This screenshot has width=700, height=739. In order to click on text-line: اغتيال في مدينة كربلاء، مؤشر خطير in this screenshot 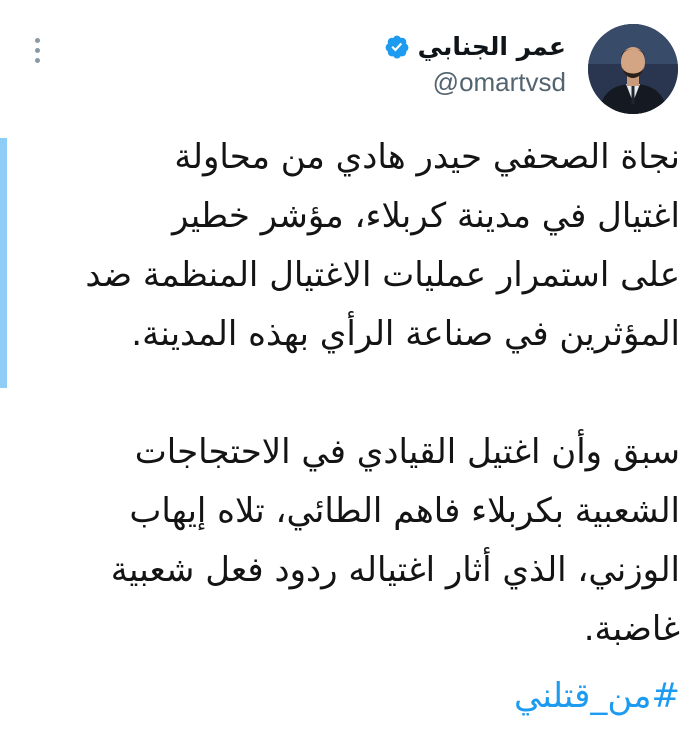, I will do `click(425, 216)`.